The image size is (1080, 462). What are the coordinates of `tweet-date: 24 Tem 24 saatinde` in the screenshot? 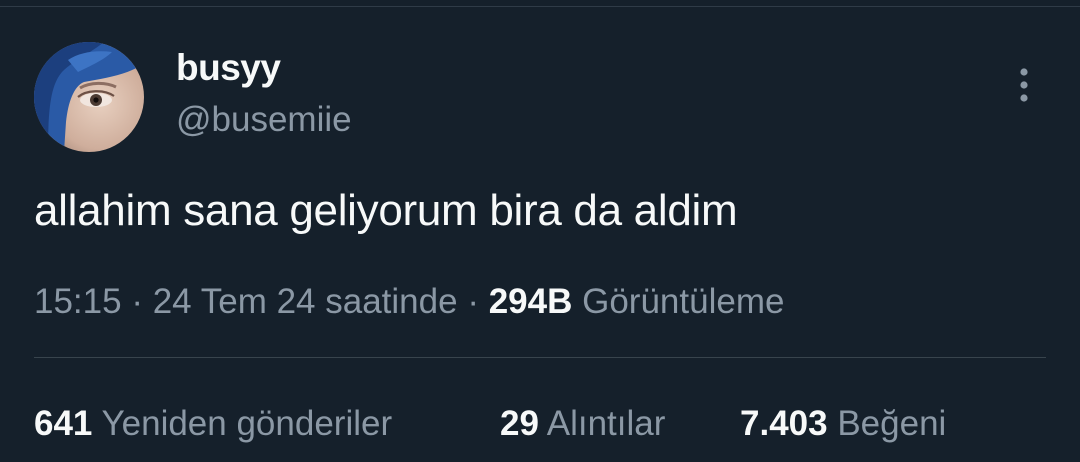 It's located at (305, 301).